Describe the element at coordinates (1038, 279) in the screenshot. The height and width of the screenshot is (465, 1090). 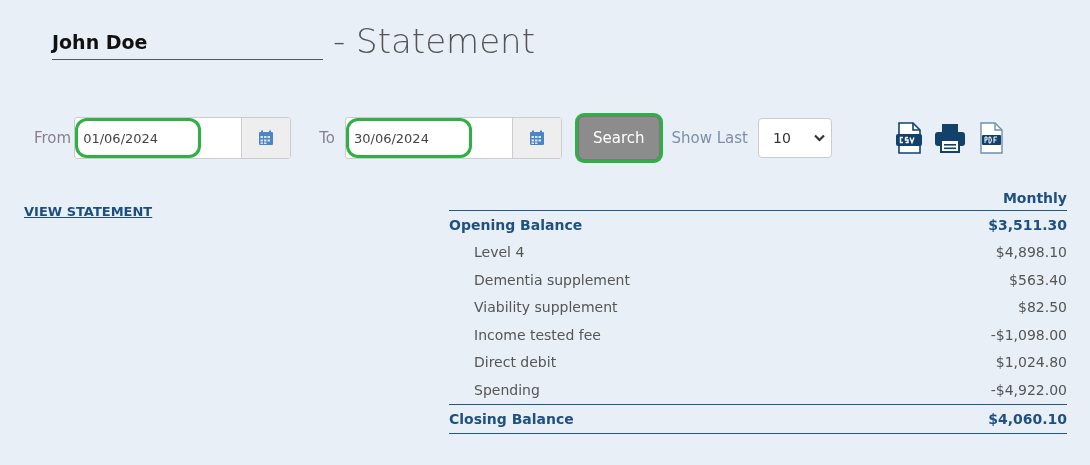
I see `amount: $563.40` at that location.